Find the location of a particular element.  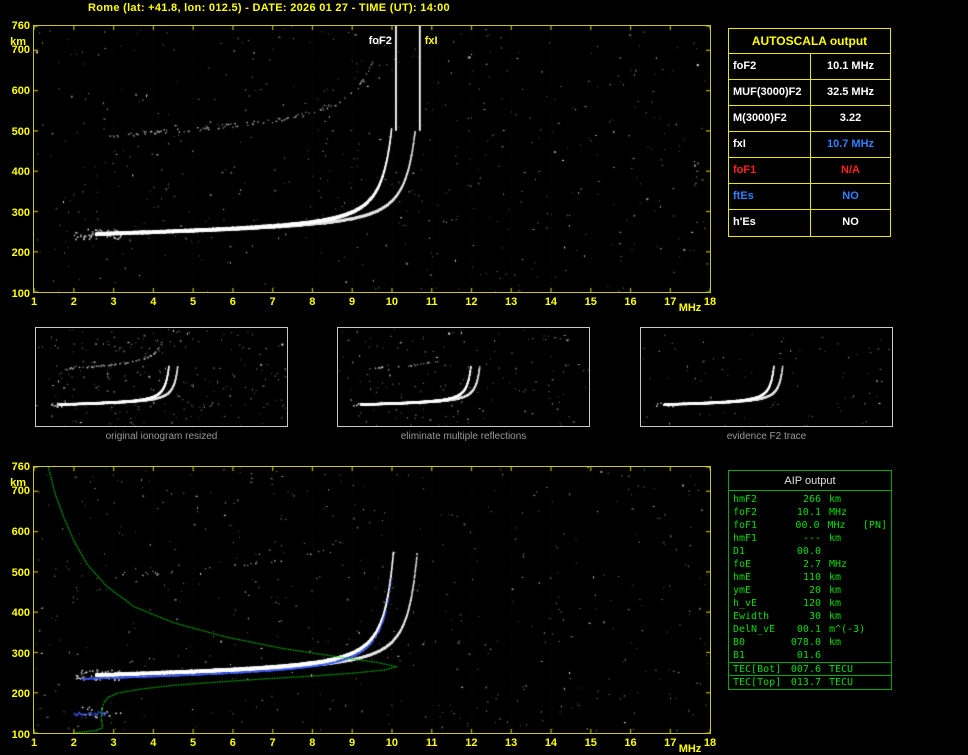

aip-row-label: TEC[Top] is located at coordinates (757, 682).